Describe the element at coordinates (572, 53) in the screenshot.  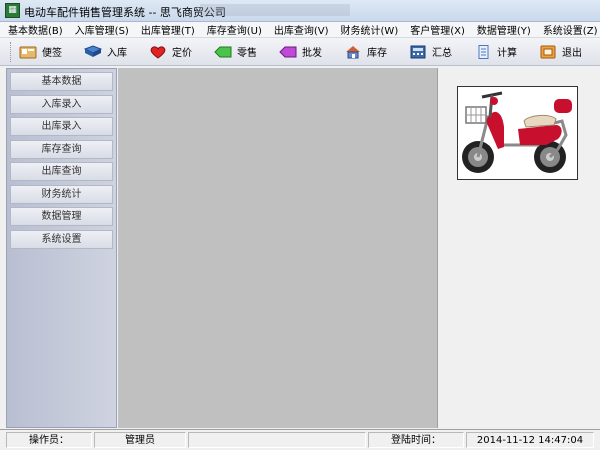
I see `toolbar-exit-label: 退出` at that location.